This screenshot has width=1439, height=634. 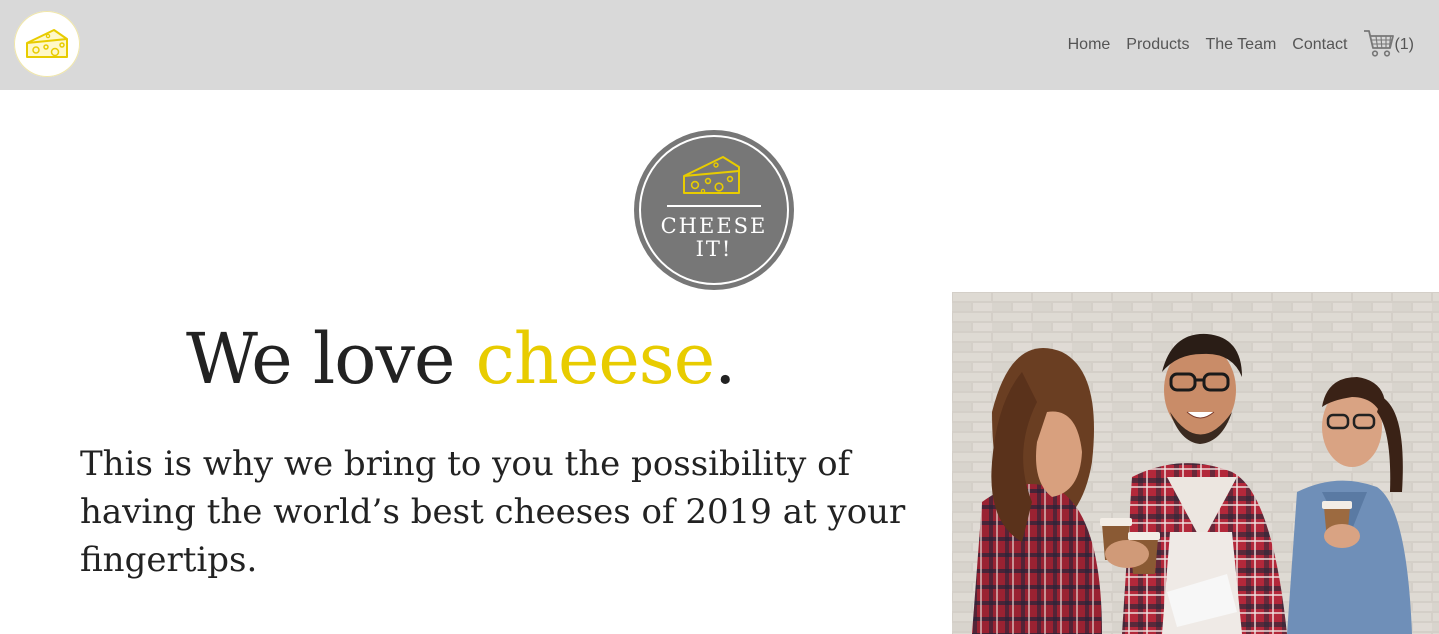 What do you see at coordinates (714, 226) in the screenshot?
I see `emblem-line-1: CHEESE` at bounding box center [714, 226].